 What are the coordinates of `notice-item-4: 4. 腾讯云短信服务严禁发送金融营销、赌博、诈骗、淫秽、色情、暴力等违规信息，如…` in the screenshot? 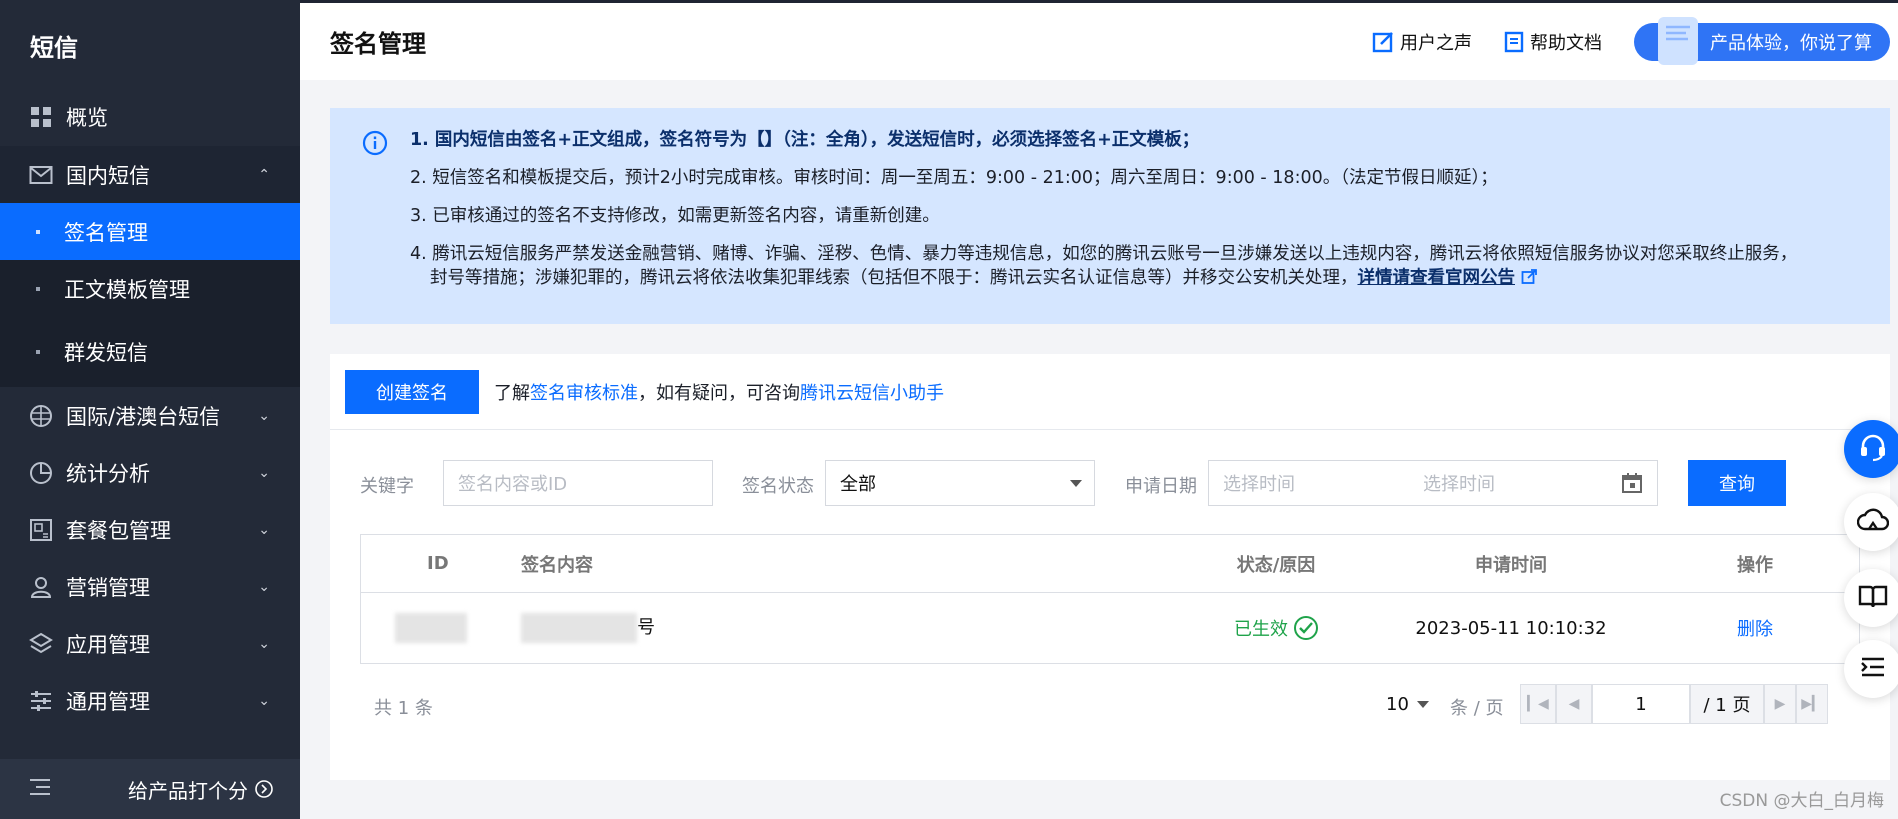 It's located at (1150, 266).